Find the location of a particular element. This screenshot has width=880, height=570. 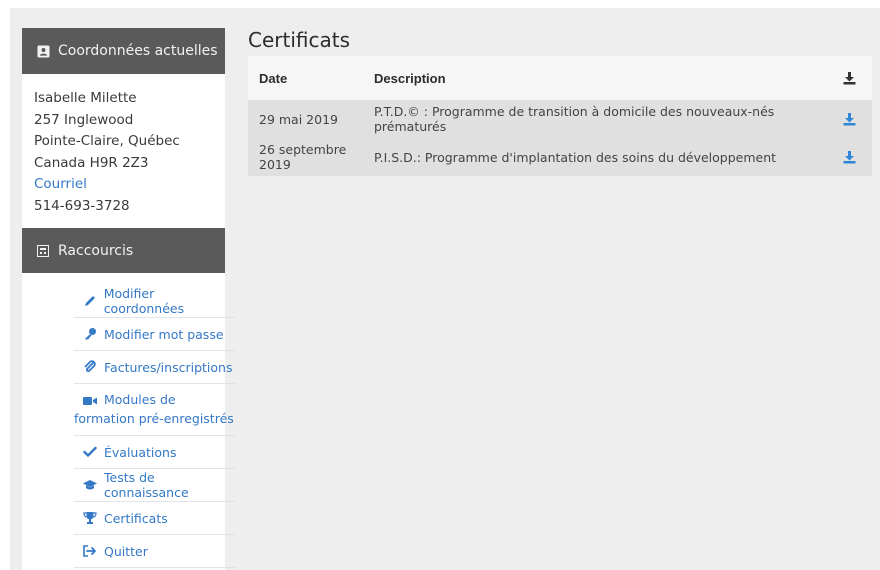

shortcut-edit-contact: Modifier coordonnées is located at coordinates (155, 301).